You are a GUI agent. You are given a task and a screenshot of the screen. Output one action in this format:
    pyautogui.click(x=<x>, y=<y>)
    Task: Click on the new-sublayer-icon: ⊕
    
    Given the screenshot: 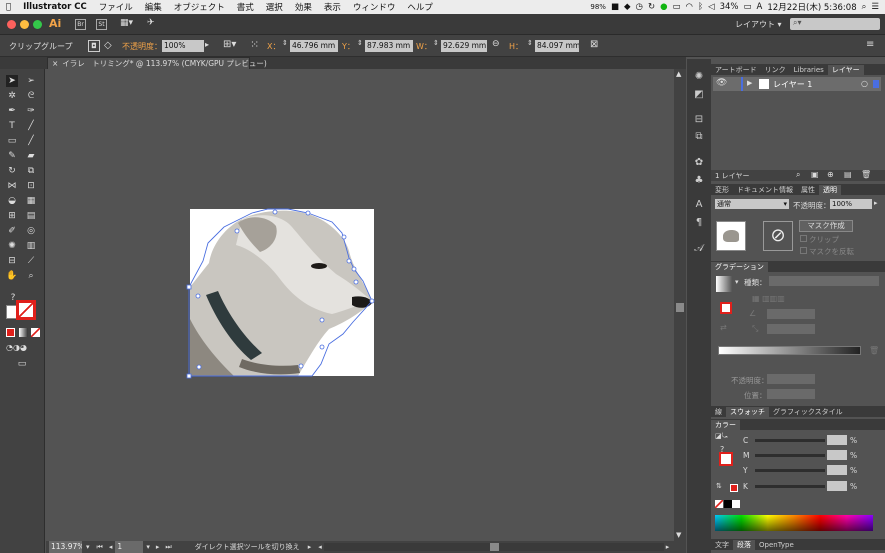 What is the action you would take?
    pyautogui.click(x=830, y=174)
    